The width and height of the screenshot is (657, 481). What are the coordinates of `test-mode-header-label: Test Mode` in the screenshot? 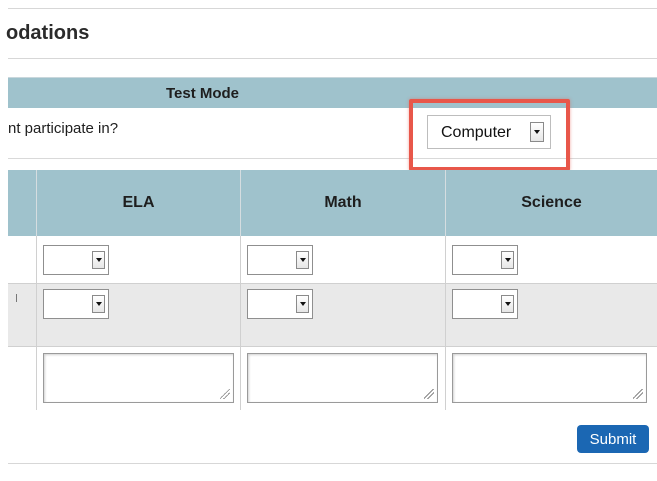 It's located at (202, 93).